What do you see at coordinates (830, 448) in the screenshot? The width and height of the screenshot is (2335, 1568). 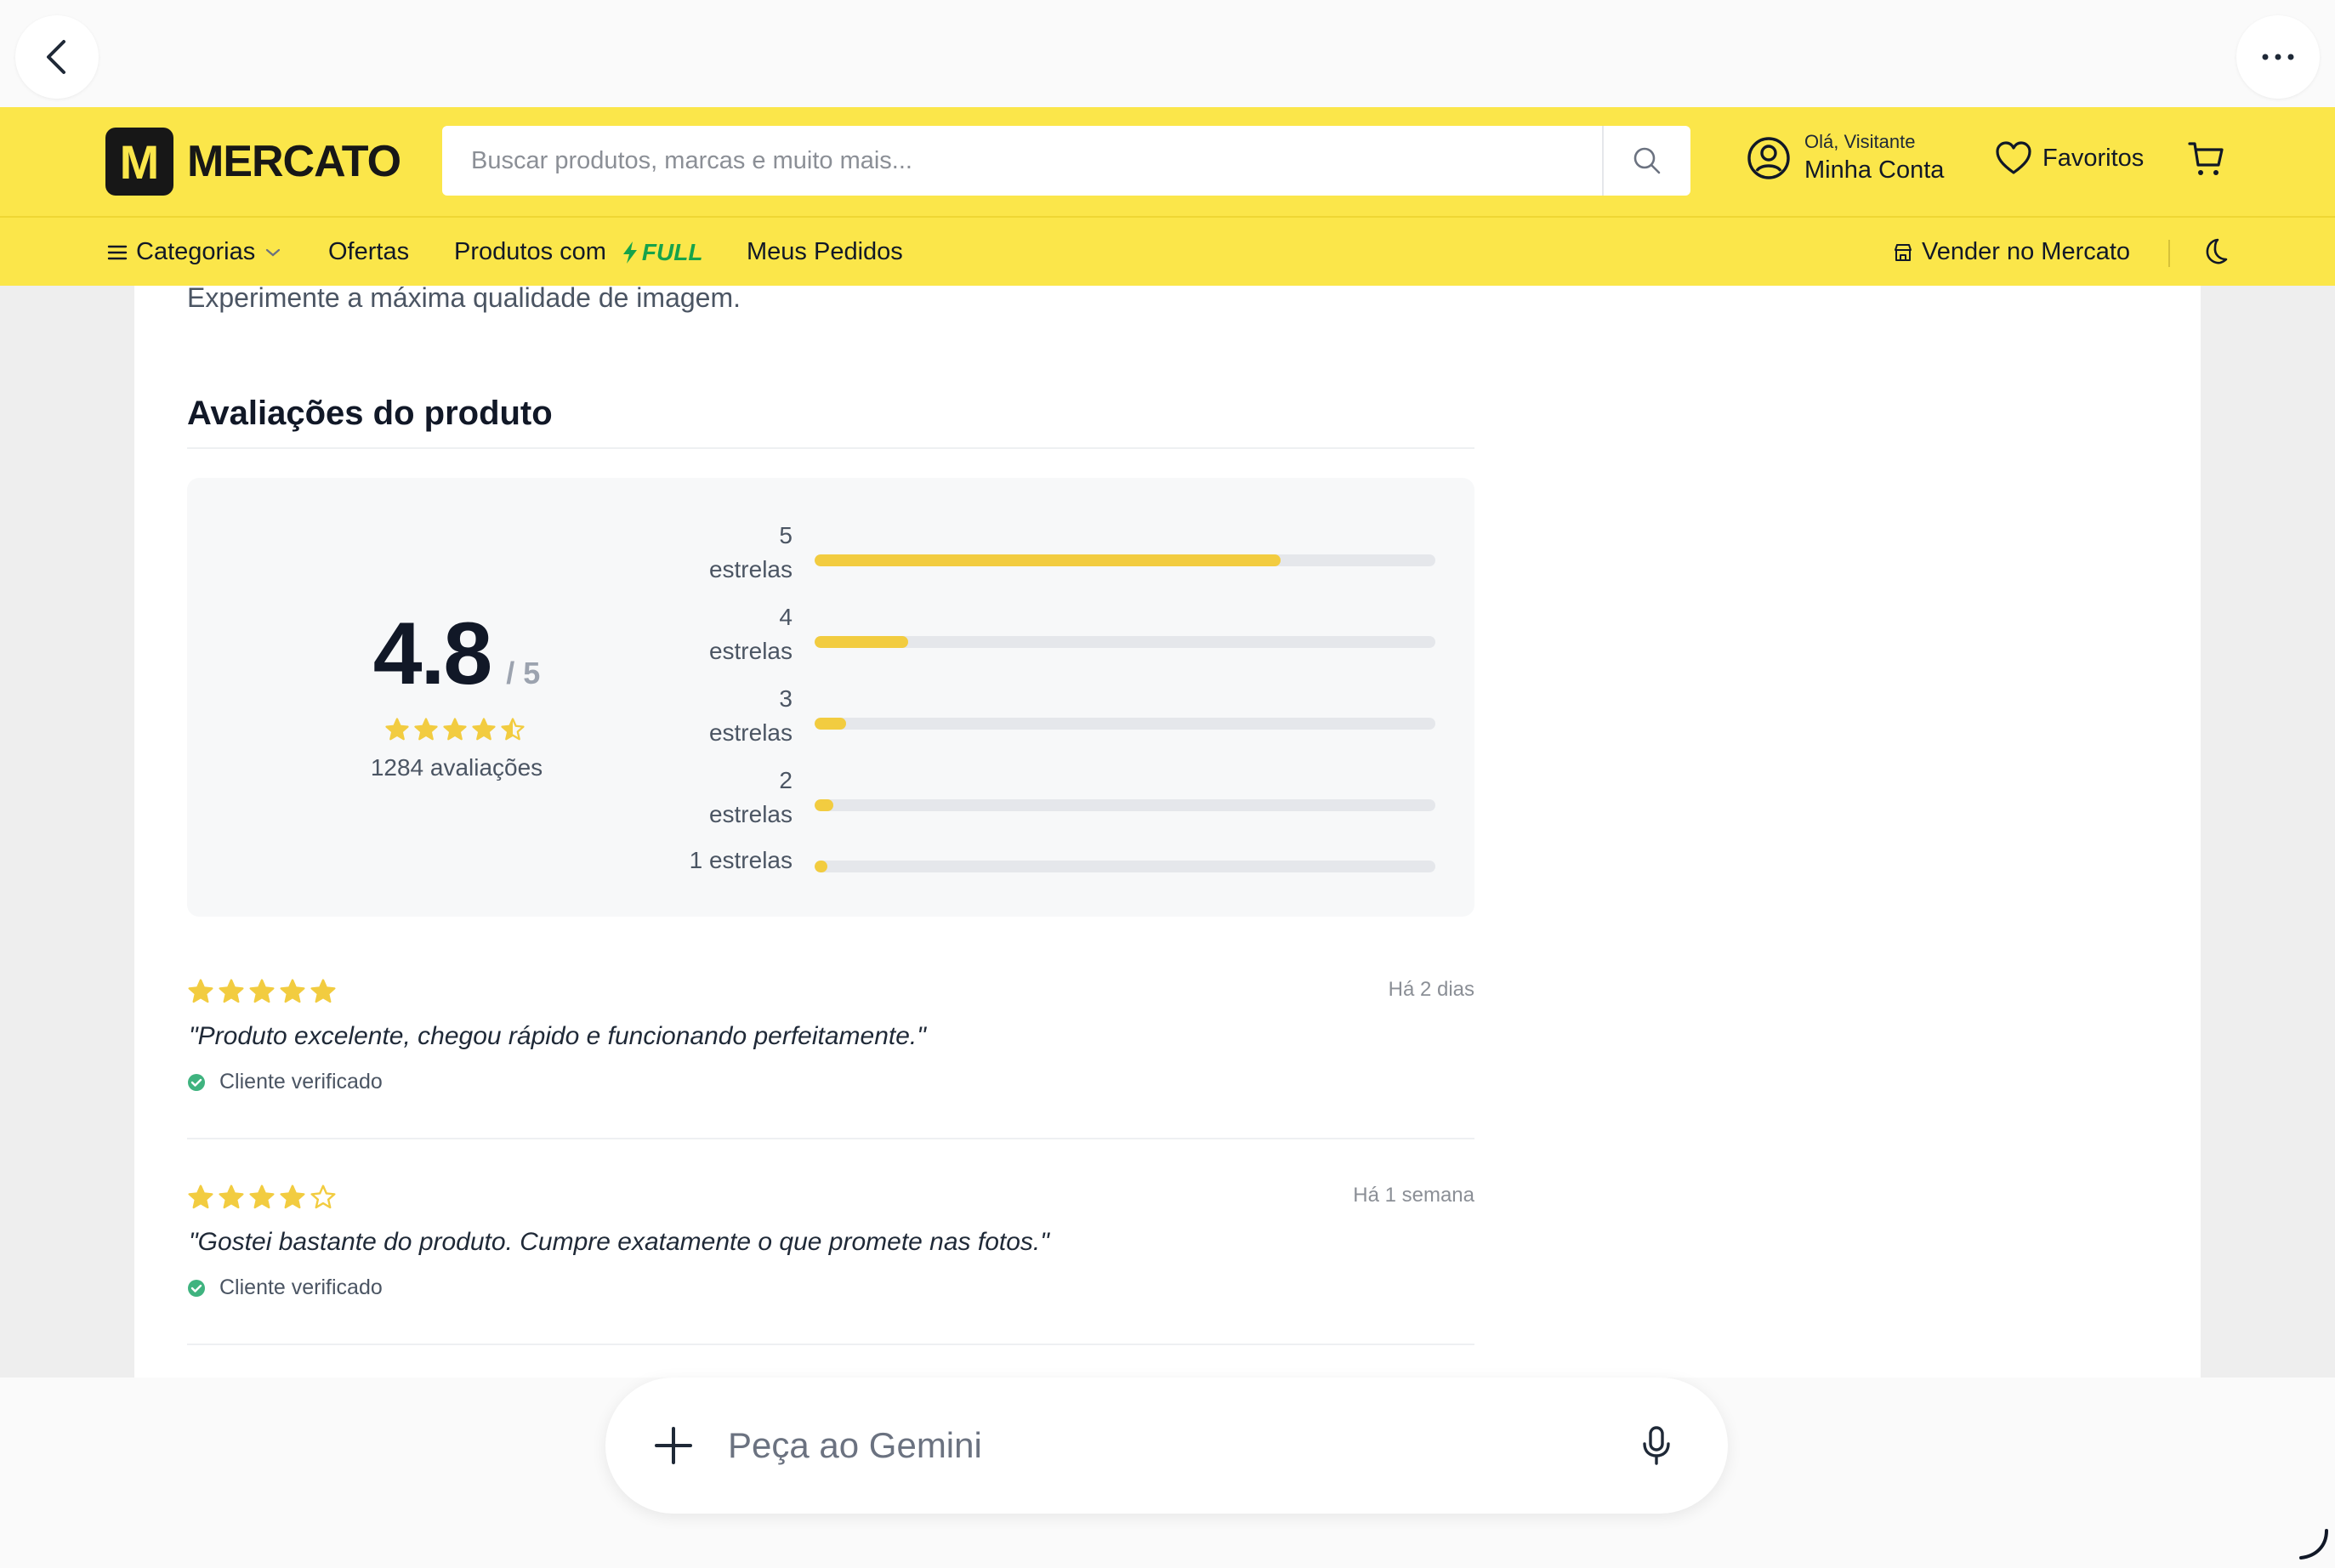 I see `section-divider` at bounding box center [830, 448].